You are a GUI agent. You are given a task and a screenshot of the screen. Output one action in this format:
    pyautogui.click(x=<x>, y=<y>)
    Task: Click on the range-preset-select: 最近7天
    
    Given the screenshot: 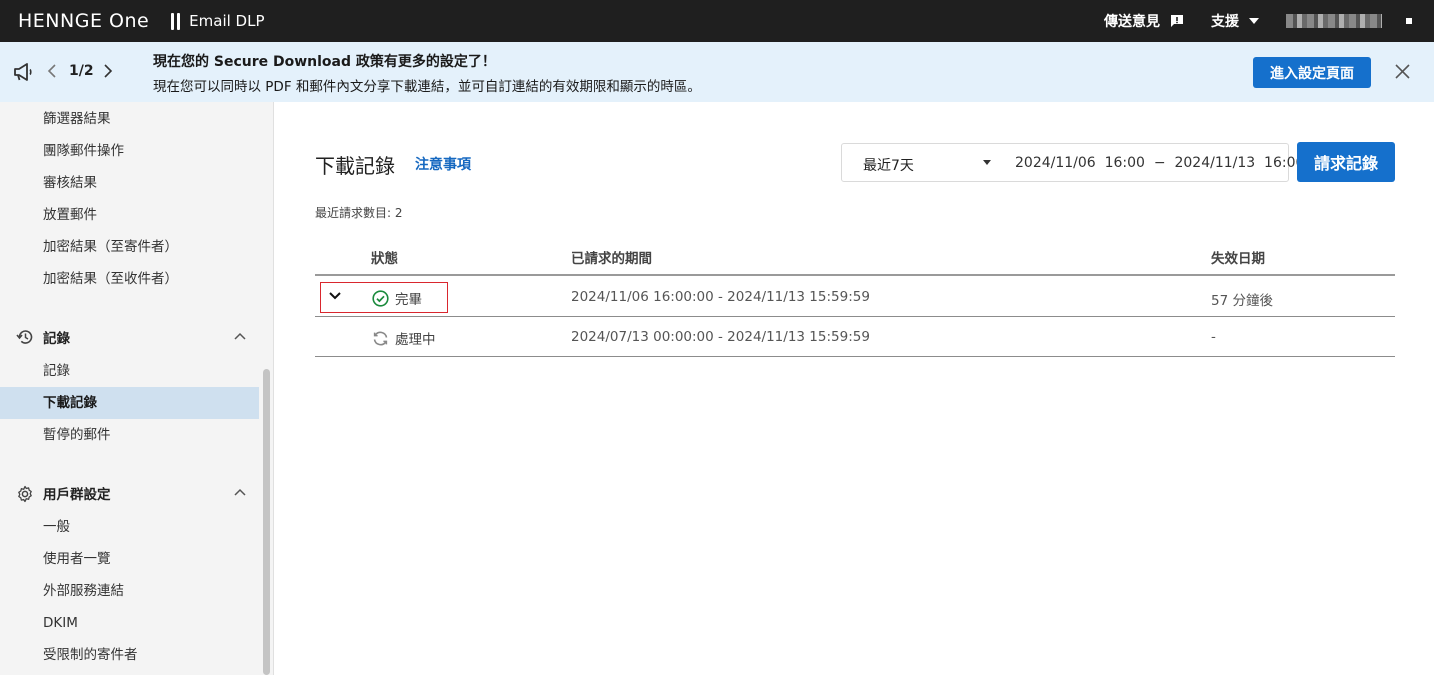 What is the action you would take?
    pyautogui.click(x=888, y=165)
    